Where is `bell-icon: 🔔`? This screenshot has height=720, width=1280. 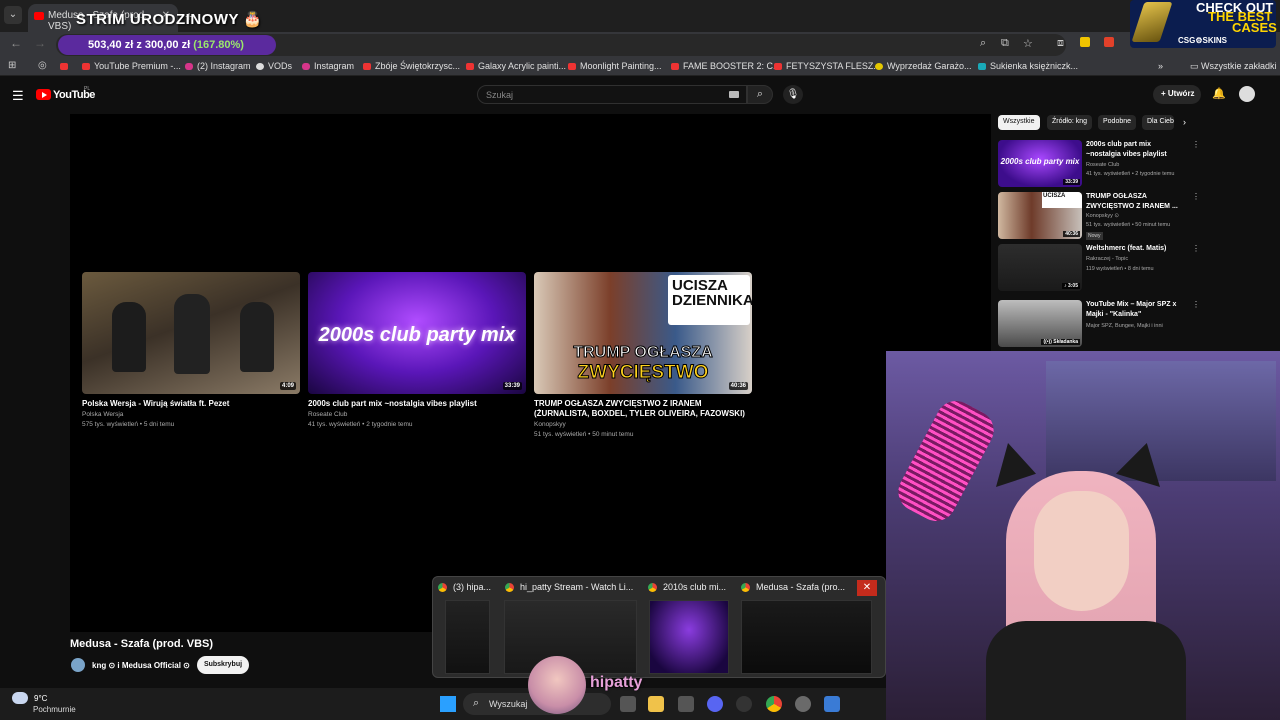
bell-icon: 🔔 is located at coordinates (1219, 93).